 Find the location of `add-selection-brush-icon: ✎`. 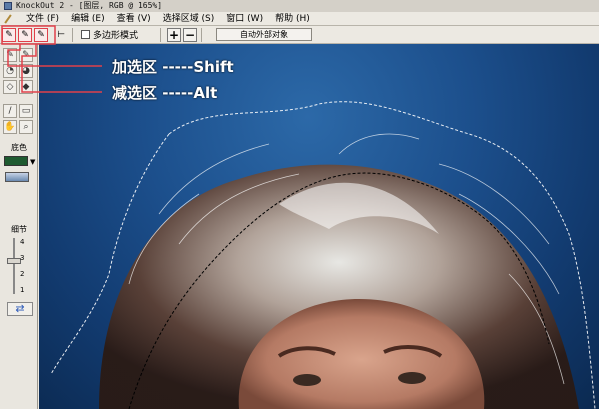

add-selection-brush-icon: ✎ is located at coordinates (25, 34).